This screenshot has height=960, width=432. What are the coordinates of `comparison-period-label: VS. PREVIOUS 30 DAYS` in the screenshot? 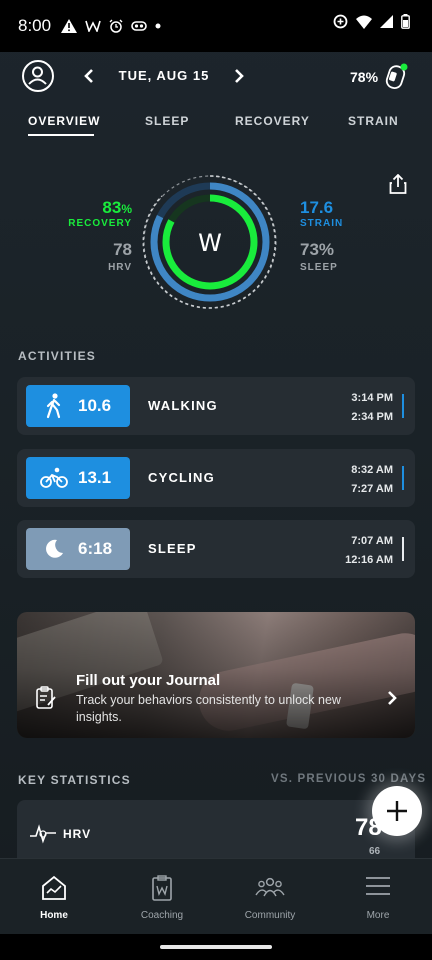 It's located at (348, 779).